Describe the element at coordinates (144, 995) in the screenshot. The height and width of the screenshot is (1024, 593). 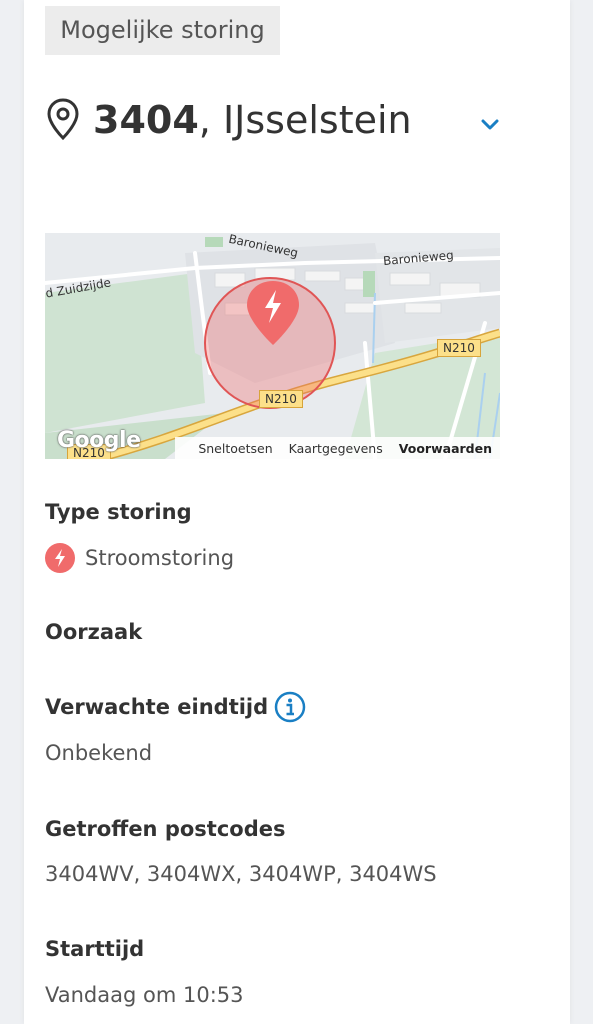
I see `start-time-value: Vandaag om 10:53` at that location.